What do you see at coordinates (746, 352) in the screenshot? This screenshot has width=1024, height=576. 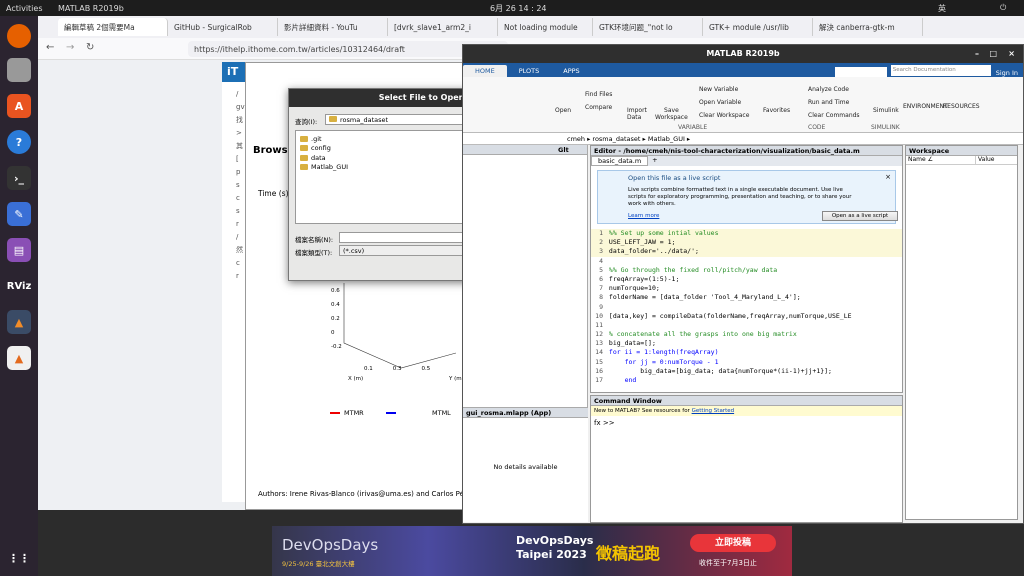 I see `code-line: 14 for ii = 1:length(freqArray)` at bounding box center [746, 352].